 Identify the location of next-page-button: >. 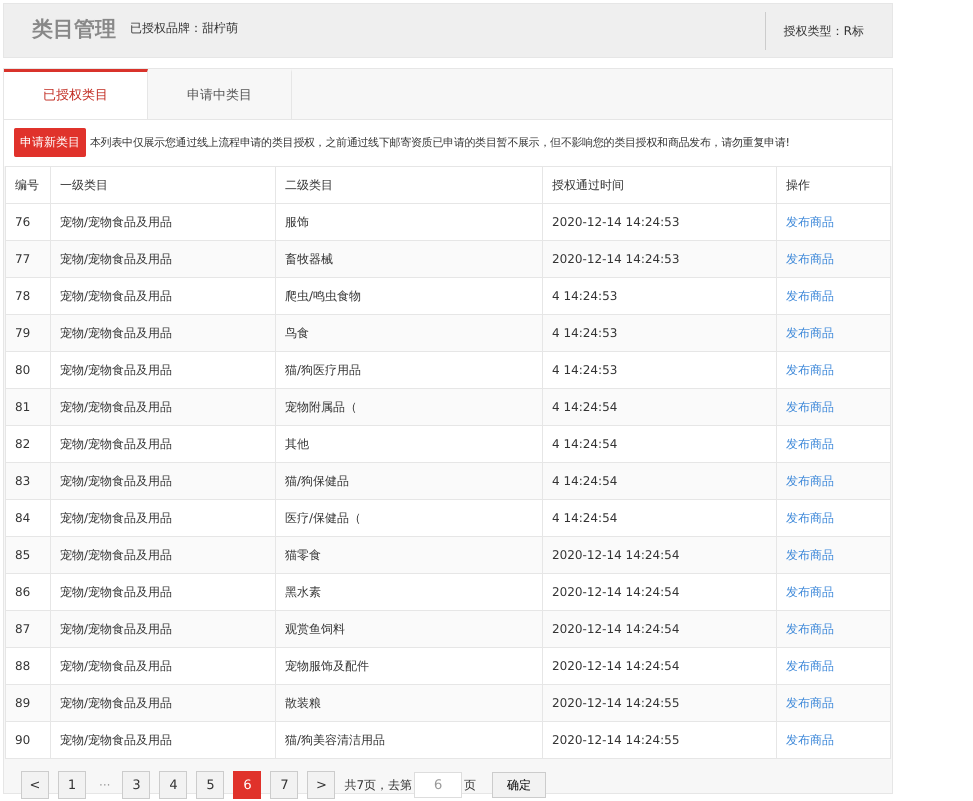
(321, 785).